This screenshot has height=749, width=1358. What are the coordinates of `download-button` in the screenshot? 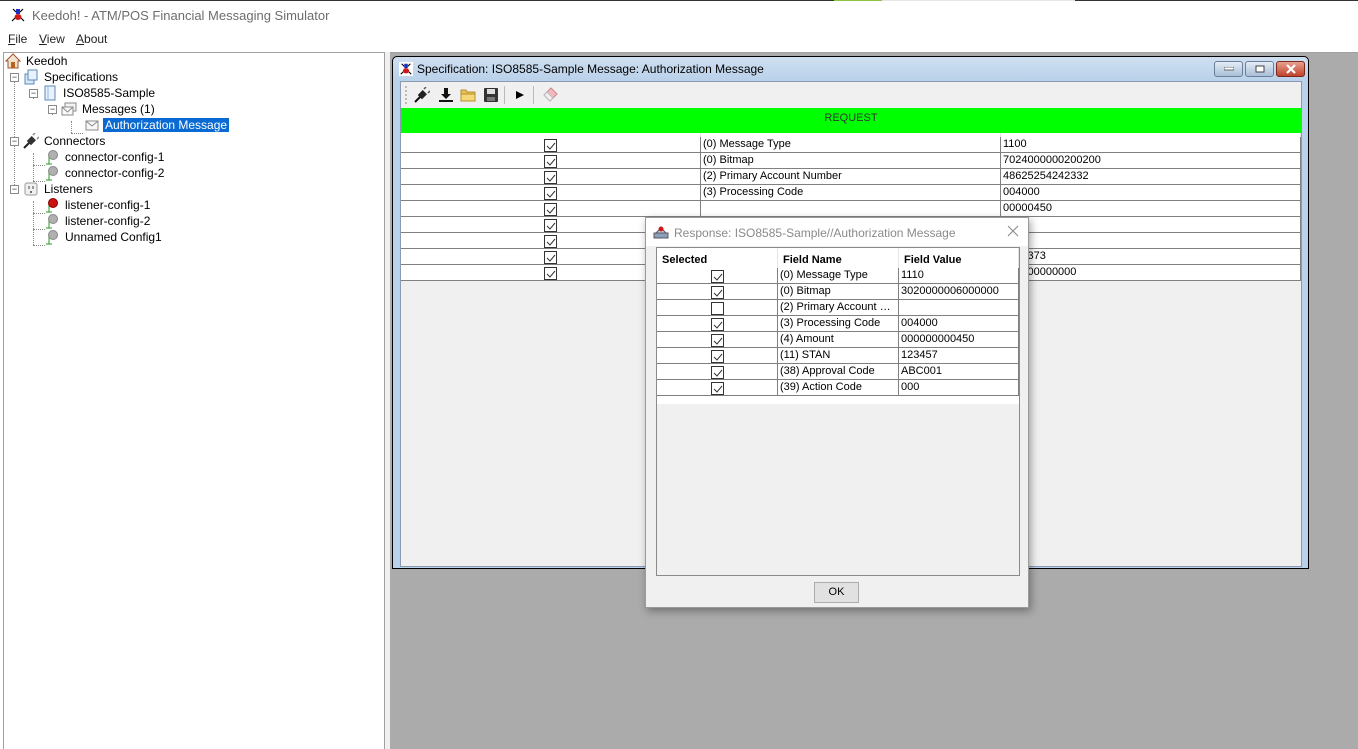 It's located at (446, 95).